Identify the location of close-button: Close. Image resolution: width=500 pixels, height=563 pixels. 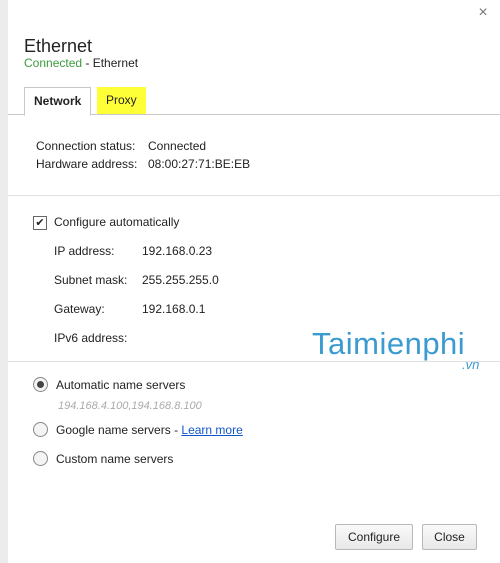
(449, 537).